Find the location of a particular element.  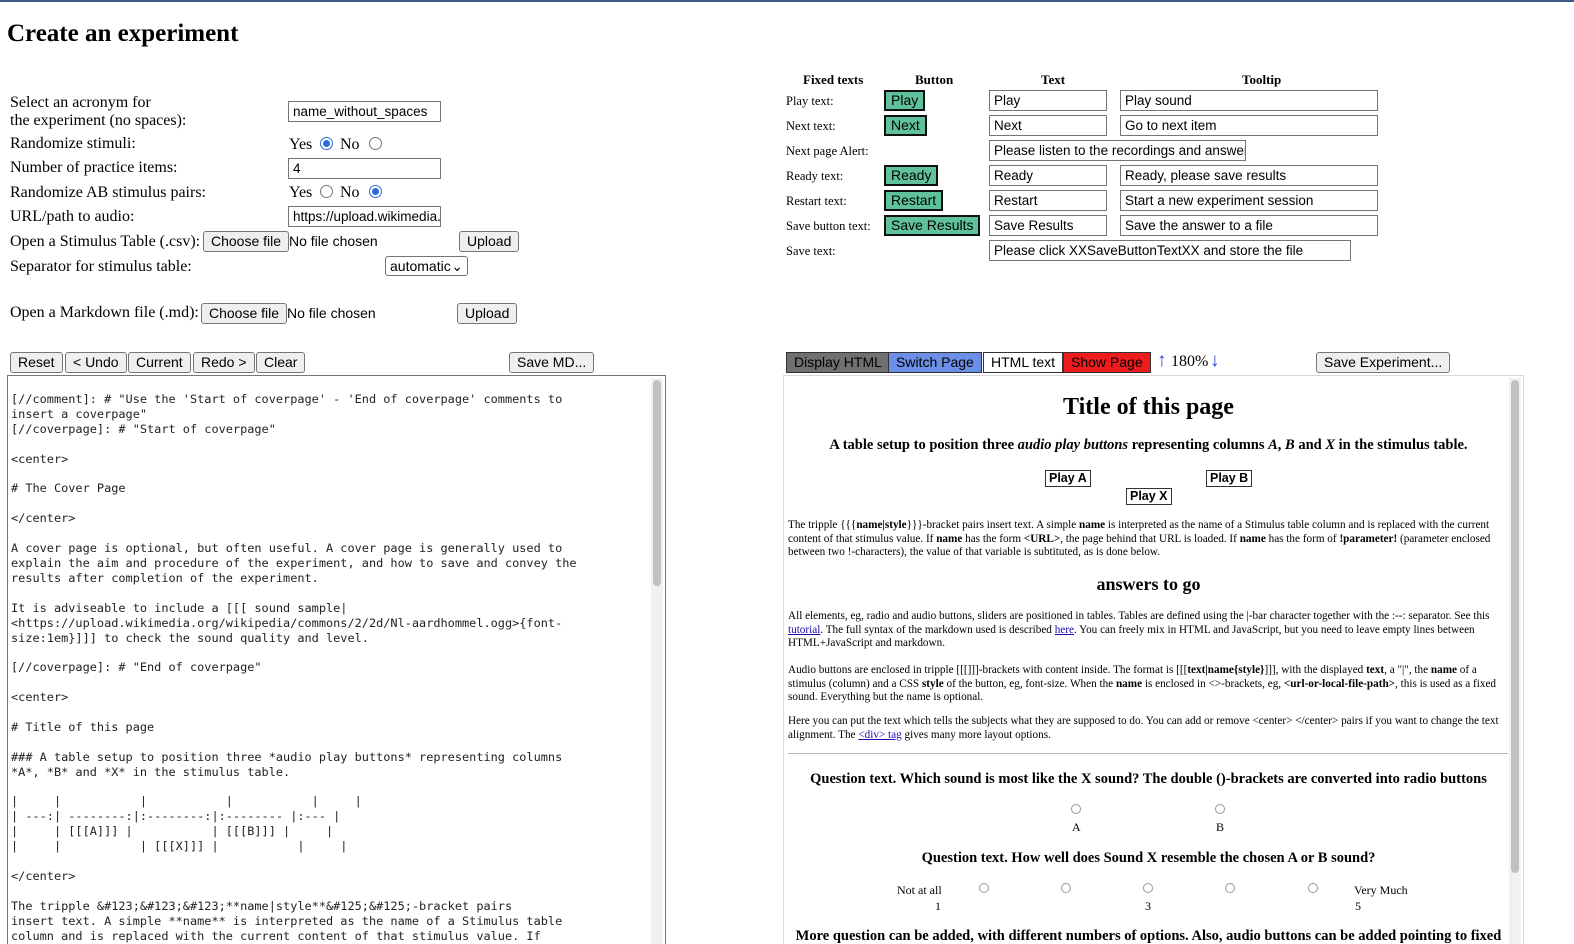

editor-scrollbar is located at coordinates (657, 661).